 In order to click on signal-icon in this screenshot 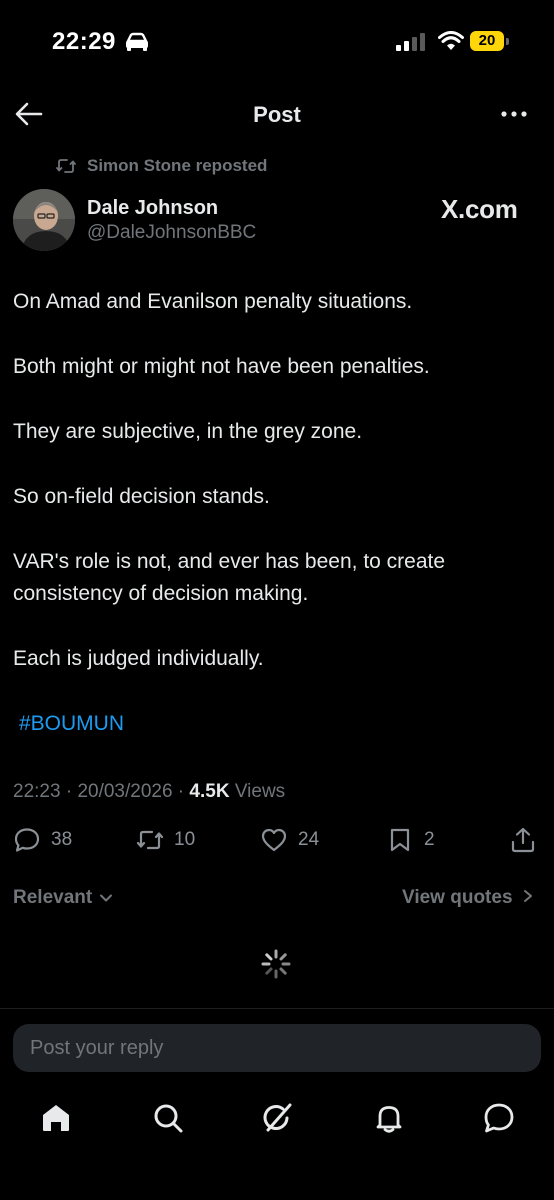, I will do `click(410, 42)`.